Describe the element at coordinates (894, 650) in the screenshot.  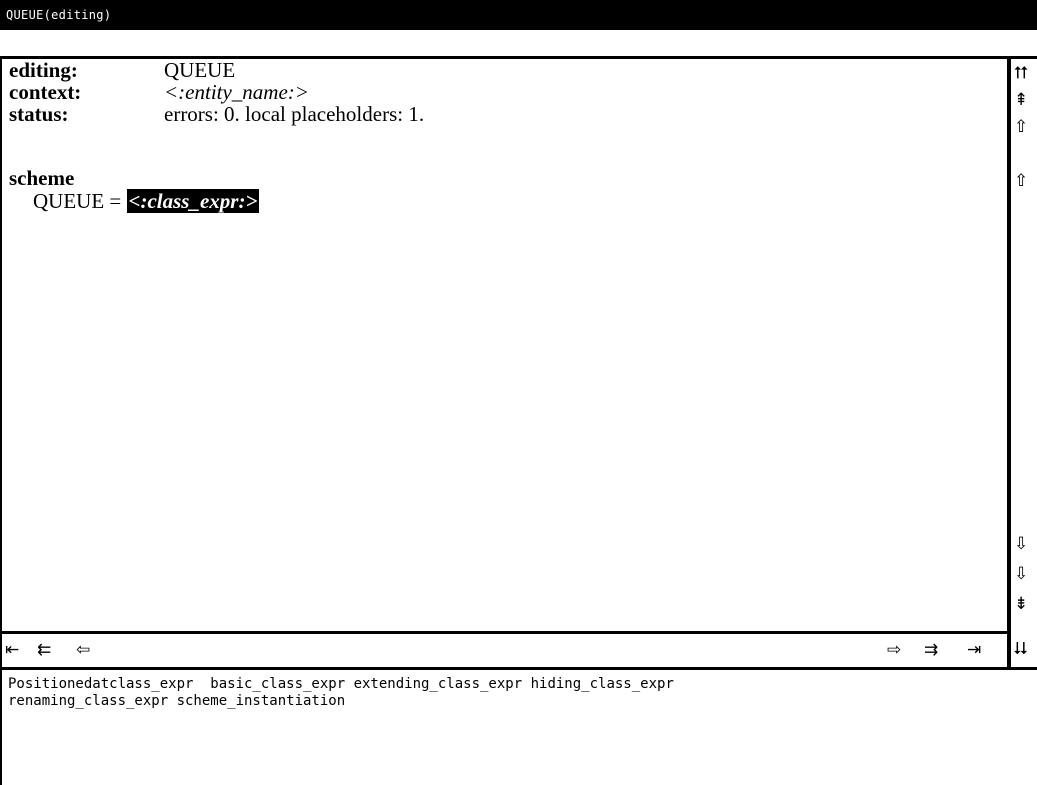
I see `line-right-icon: ⇨` at that location.